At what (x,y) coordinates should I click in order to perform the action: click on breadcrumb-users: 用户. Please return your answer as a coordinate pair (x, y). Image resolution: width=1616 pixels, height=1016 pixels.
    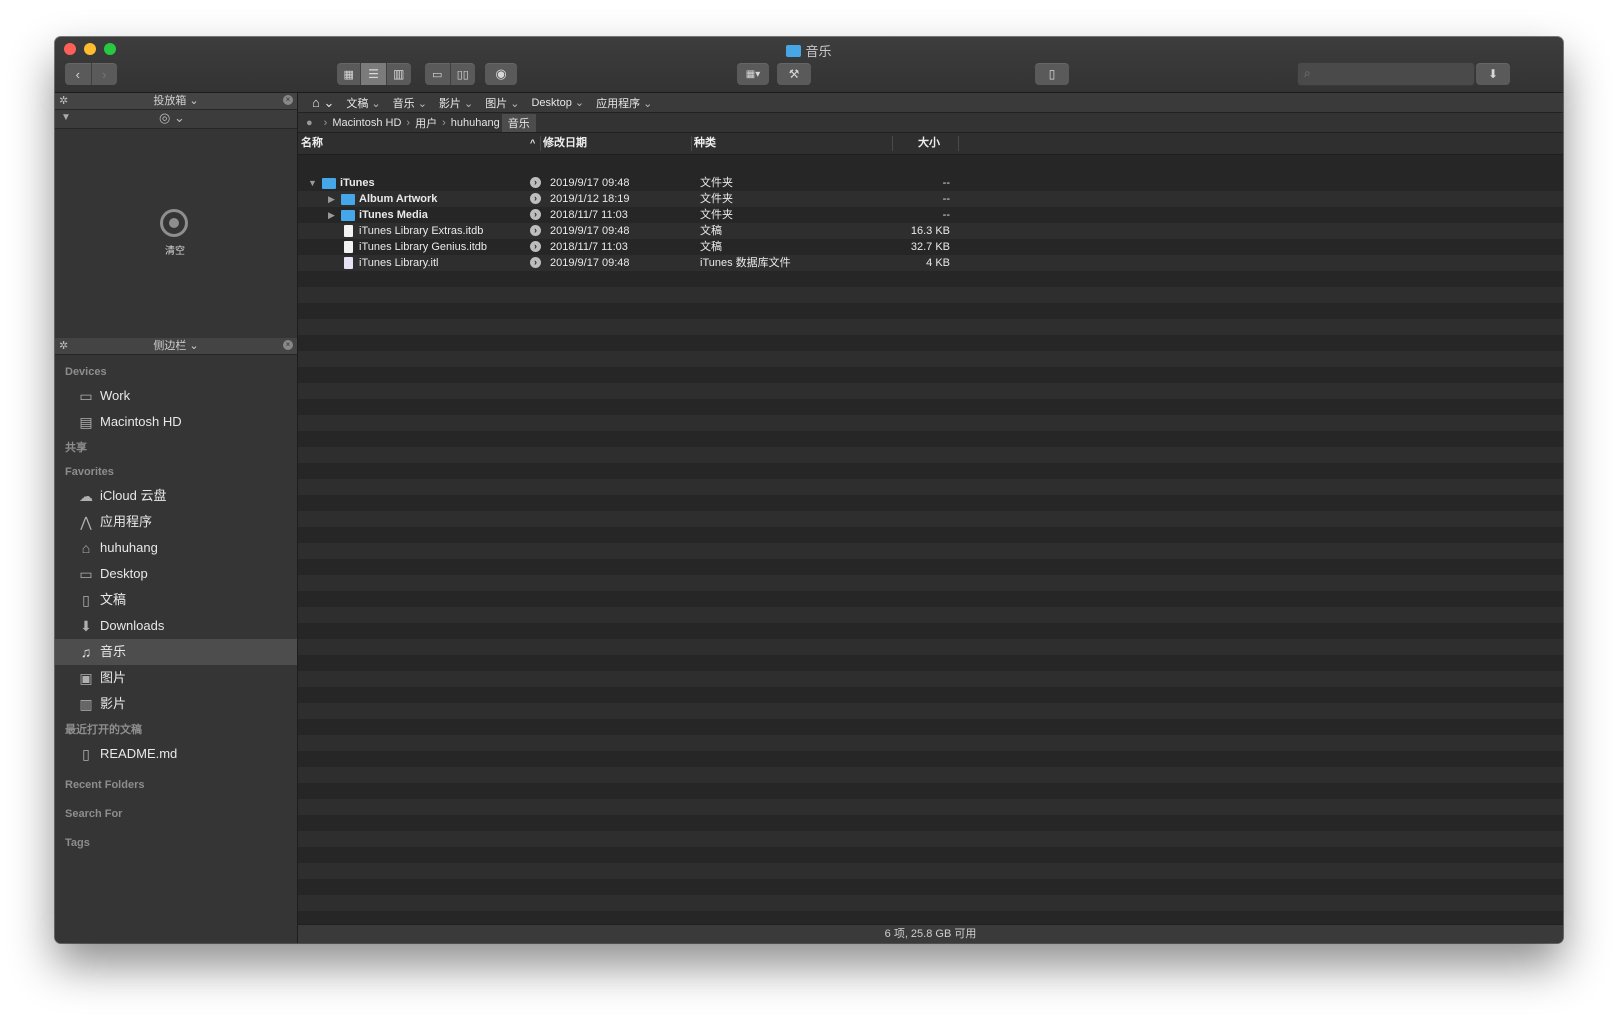
    Looking at the image, I should click on (426, 123).